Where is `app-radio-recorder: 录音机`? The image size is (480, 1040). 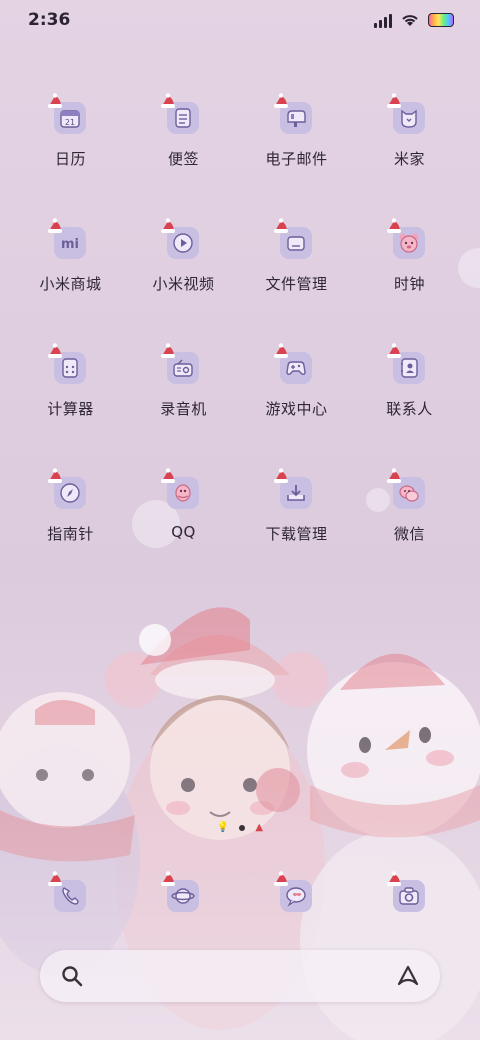 app-radio-recorder: 录音机 is located at coordinates (183, 381).